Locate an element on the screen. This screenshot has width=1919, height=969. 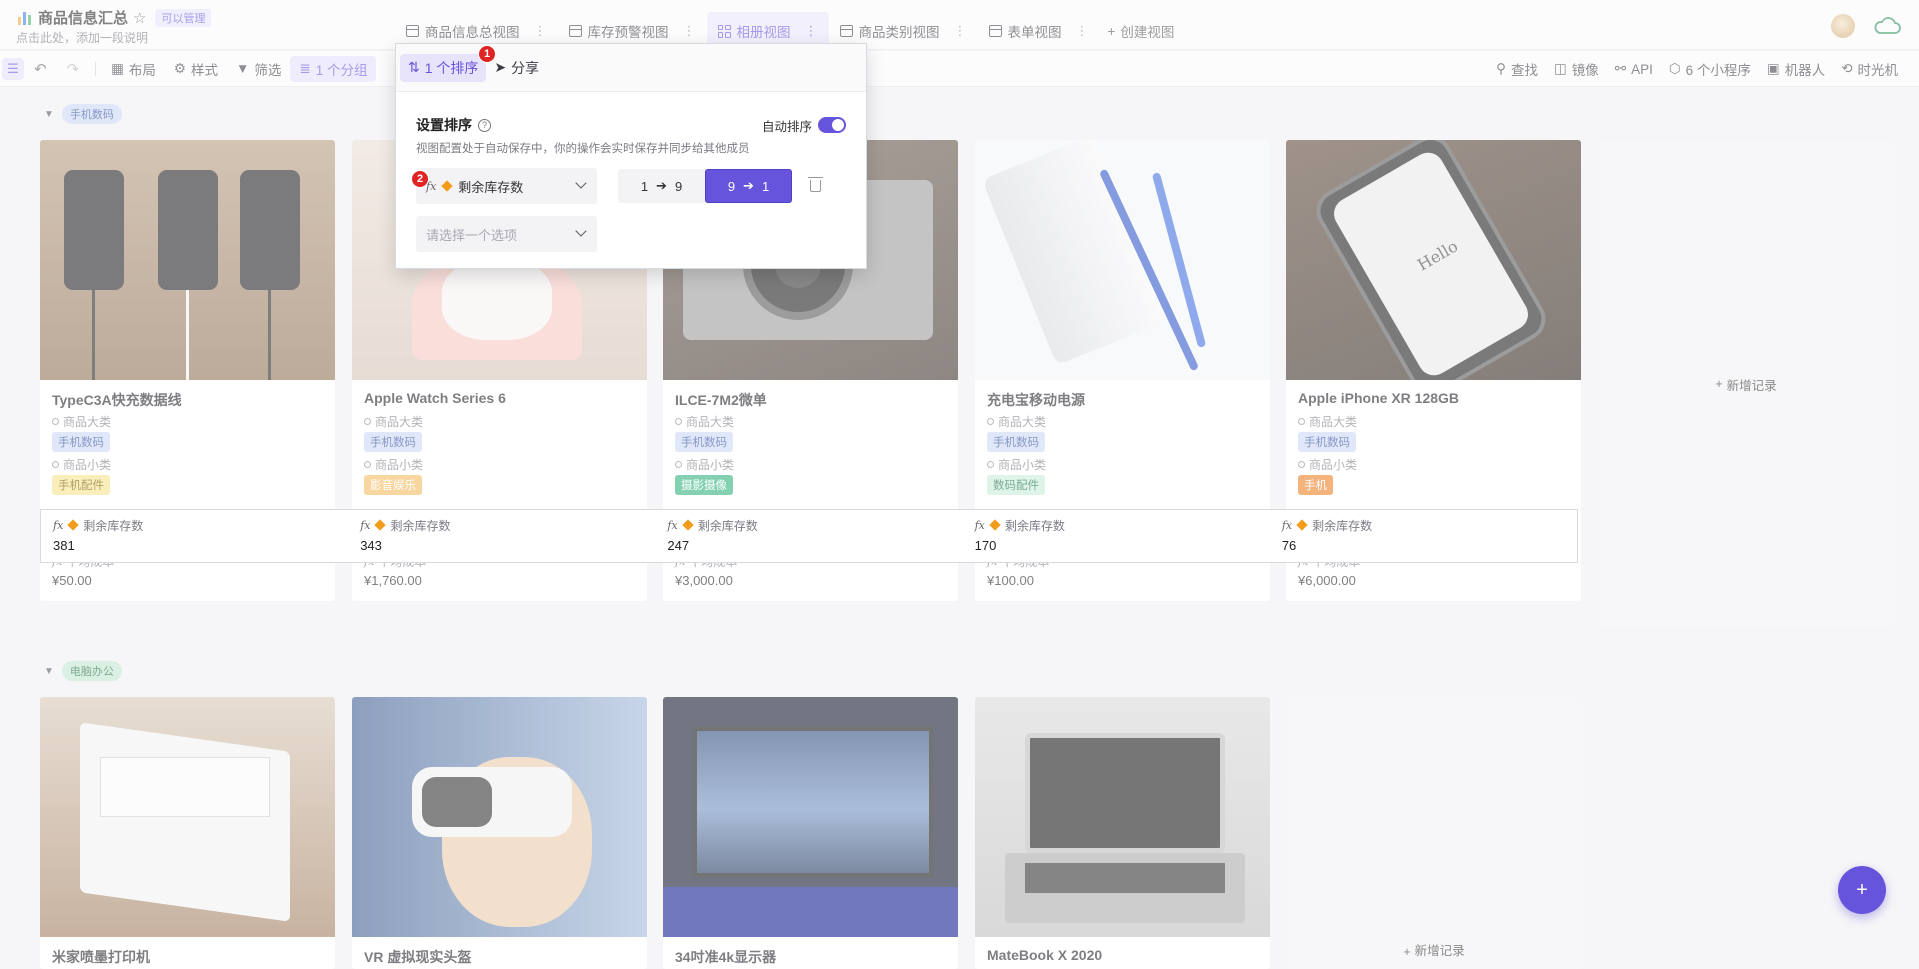
share-button: ➤ 分享 is located at coordinates (516, 68).